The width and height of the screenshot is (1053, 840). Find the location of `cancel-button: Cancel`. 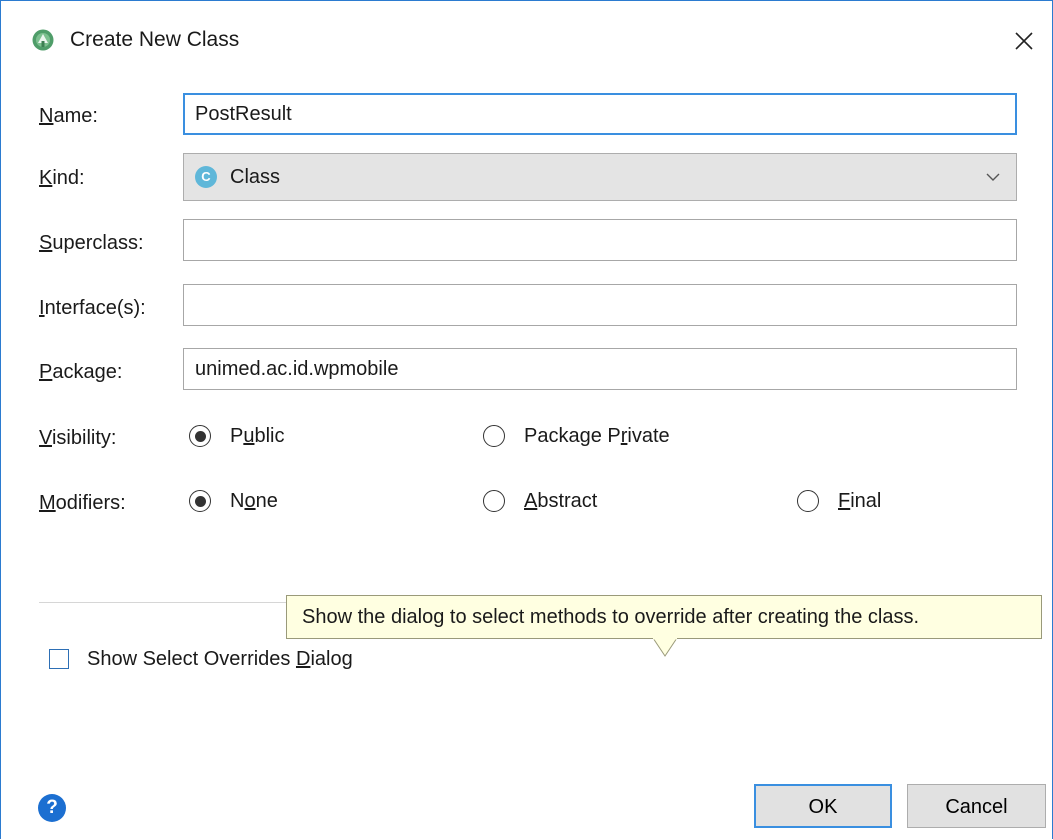

cancel-button: Cancel is located at coordinates (976, 806).